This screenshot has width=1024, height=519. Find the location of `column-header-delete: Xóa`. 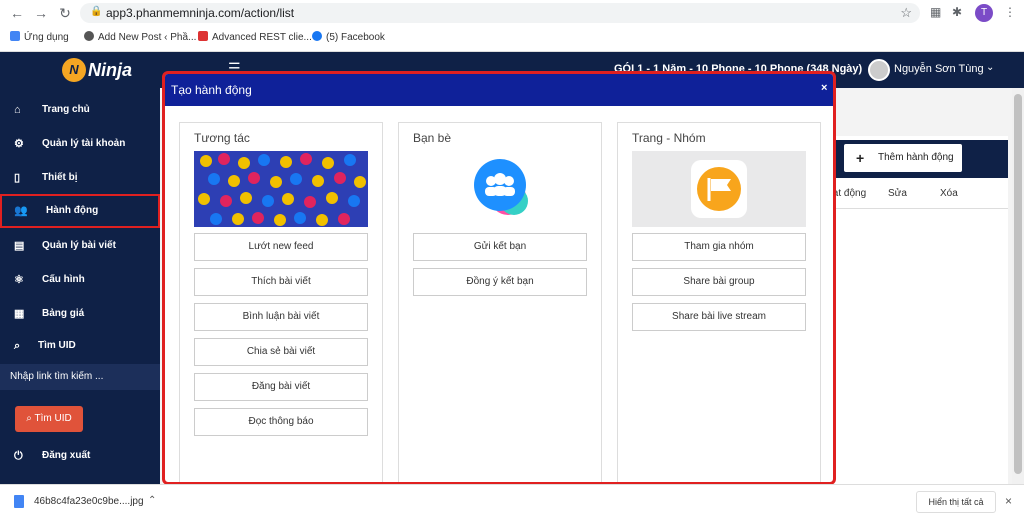

column-header-delete: Xóa is located at coordinates (949, 193).